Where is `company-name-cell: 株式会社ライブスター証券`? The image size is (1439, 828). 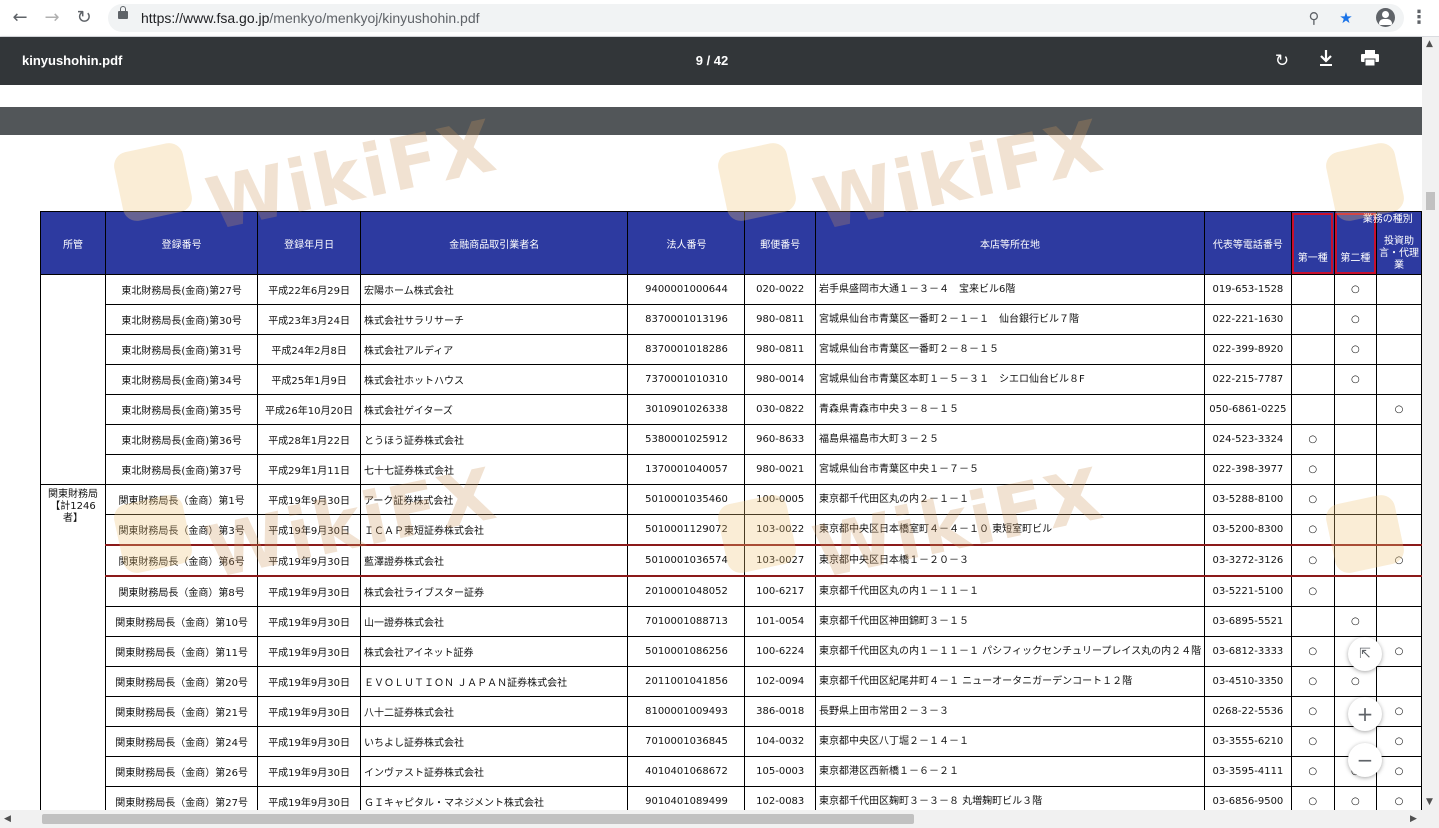
company-name-cell: 株式会社ライブスター証券 is located at coordinates (494, 591).